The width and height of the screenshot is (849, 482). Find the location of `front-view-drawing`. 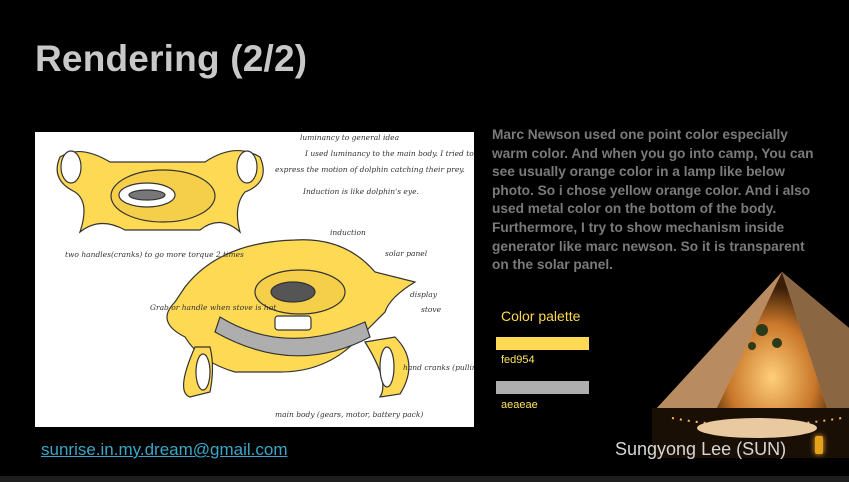

front-view-drawing is located at coordinates (291, 318).